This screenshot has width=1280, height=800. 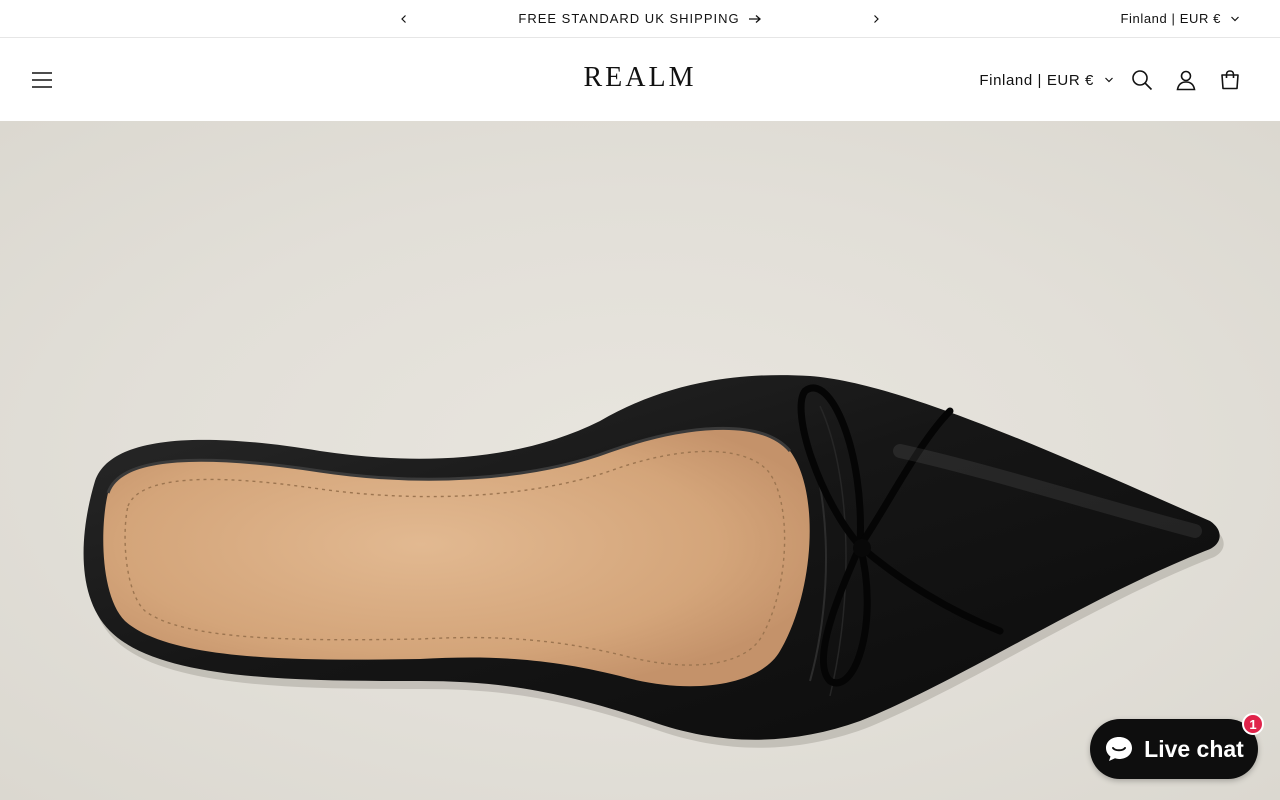 I want to click on menu-button, so click(x=42, y=80).